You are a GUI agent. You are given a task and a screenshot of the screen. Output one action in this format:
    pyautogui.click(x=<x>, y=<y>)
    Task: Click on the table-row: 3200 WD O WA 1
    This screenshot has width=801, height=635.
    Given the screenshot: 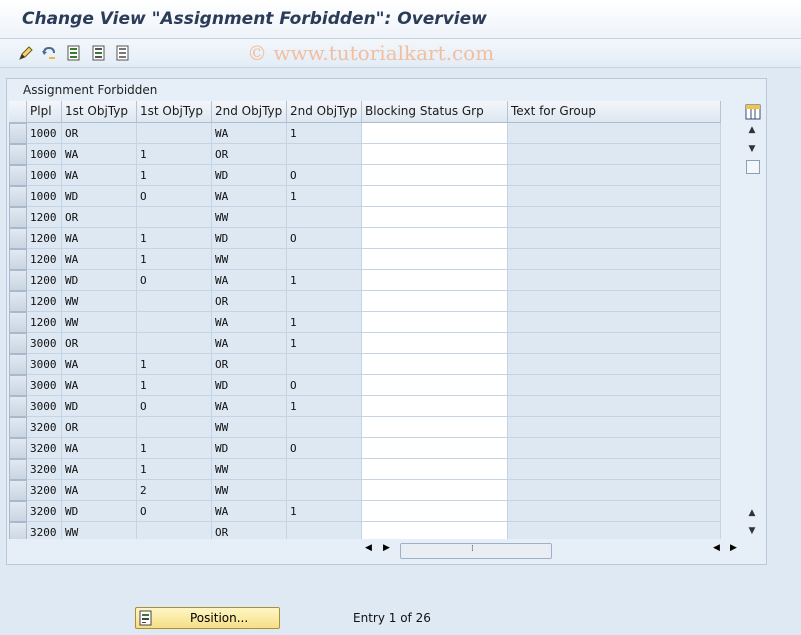 What is the action you would take?
    pyautogui.click(x=365, y=511)
    